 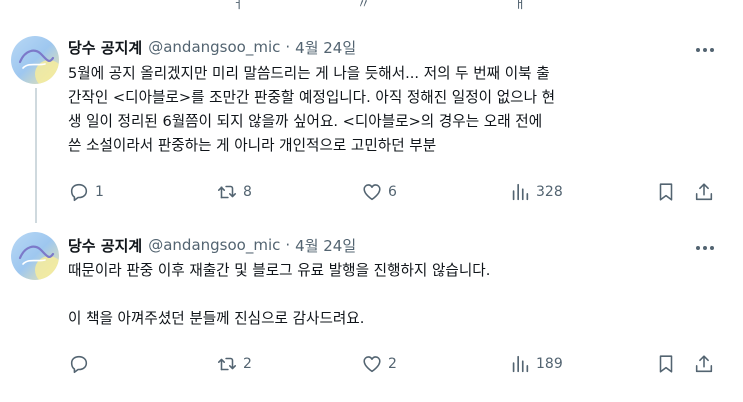 What do you see at coordinates (392, 364) in the screenshot?
I see `like-count: 2` at bounding box center [392, 364].